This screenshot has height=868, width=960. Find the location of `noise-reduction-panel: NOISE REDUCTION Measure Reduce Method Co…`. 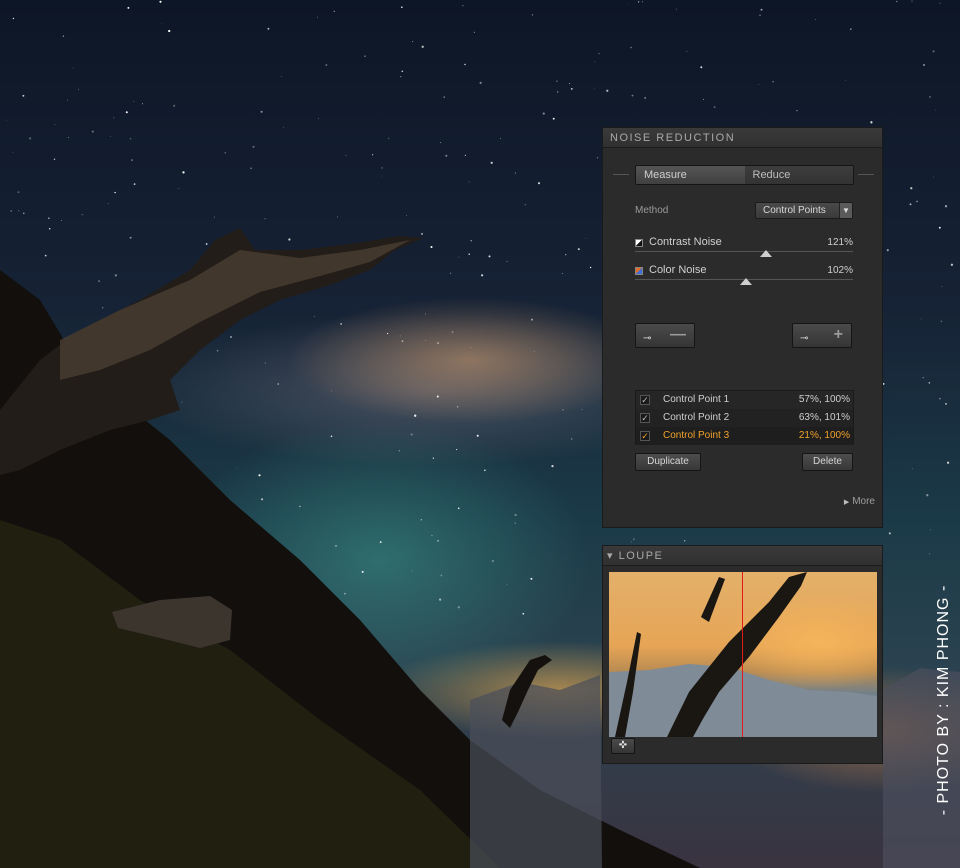

noise-reduction-panel: NOISE REDUCTION Measure Reduce Method Co… is located at coordinates (742, 327).